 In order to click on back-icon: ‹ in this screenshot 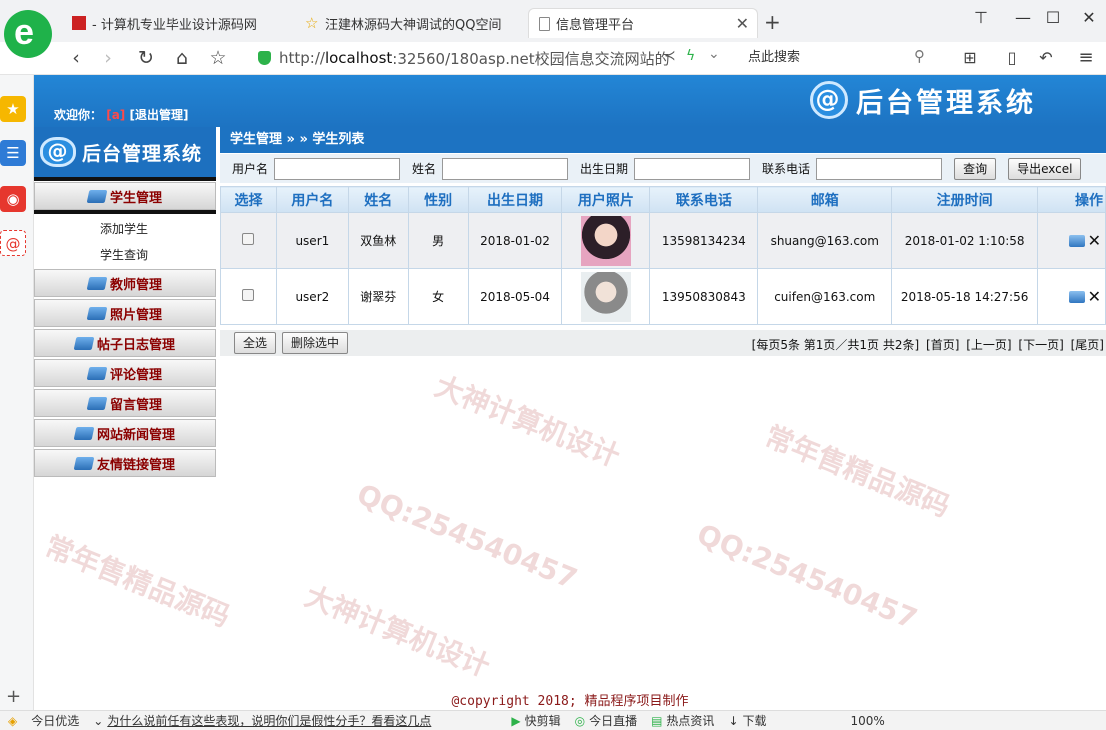, I will do `click(76, 58)`.